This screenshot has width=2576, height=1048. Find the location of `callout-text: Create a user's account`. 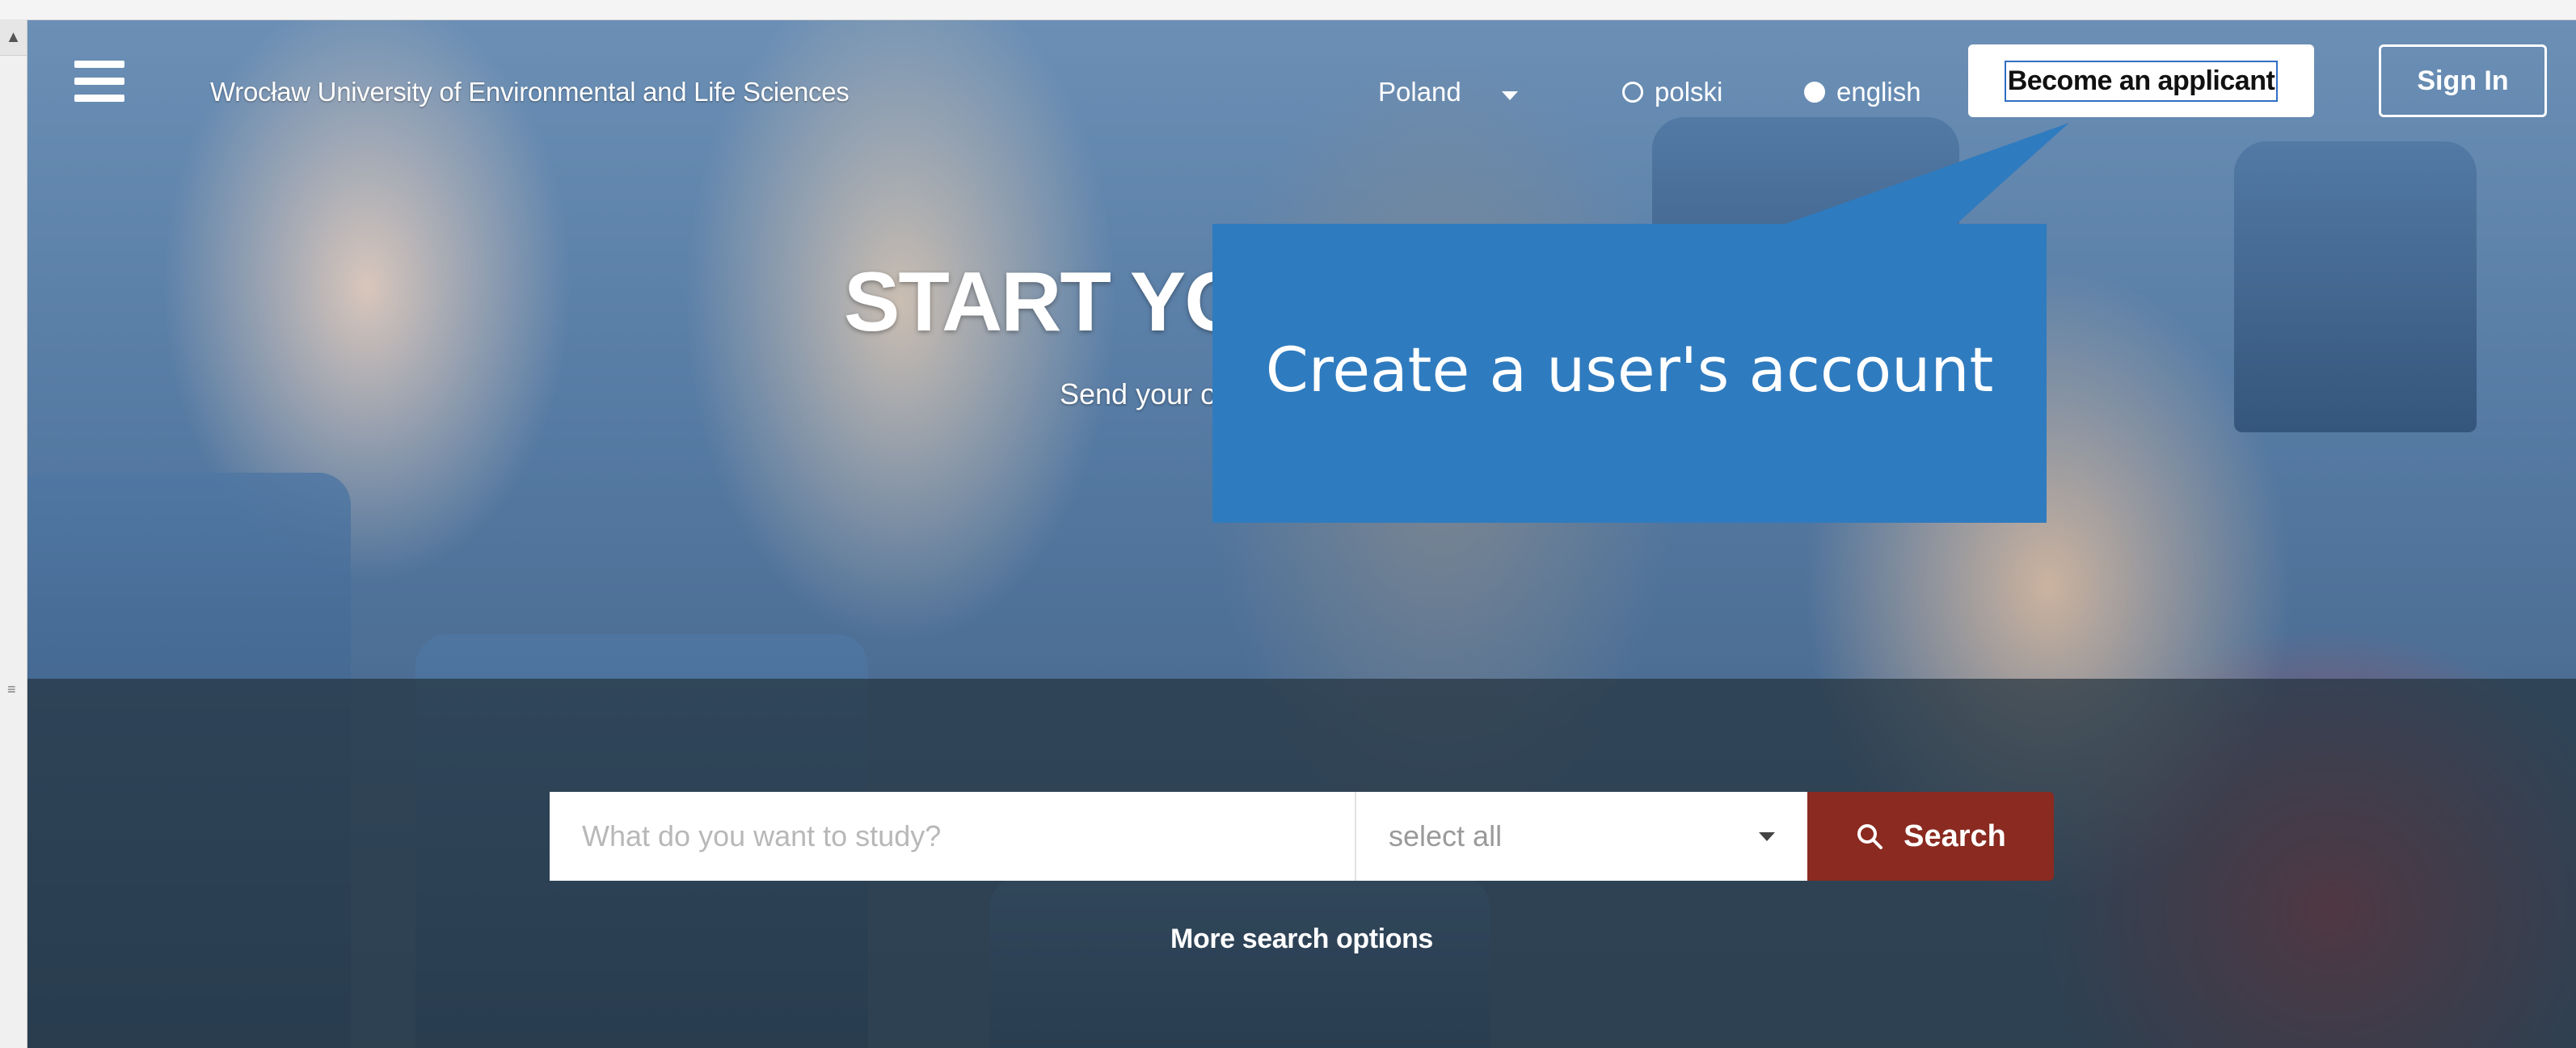

callout-text: Create a user's account is located at coordinates (1629, 369).